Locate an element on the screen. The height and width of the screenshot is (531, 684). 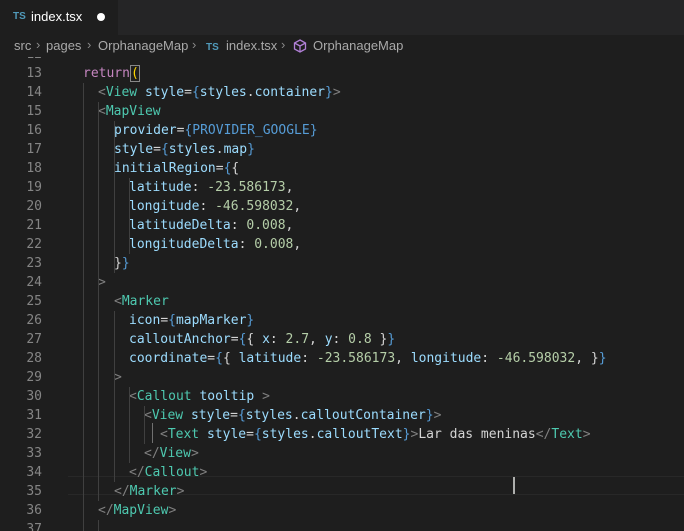
code-text: <Marker is located at coordinates (141, 301).